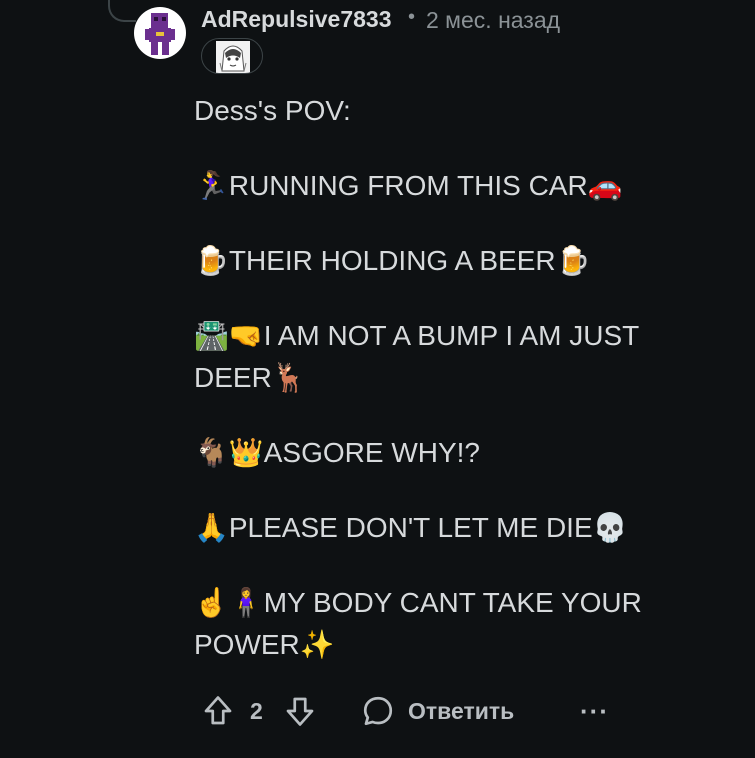  I want to click on downvote-button, so click(300, 711).